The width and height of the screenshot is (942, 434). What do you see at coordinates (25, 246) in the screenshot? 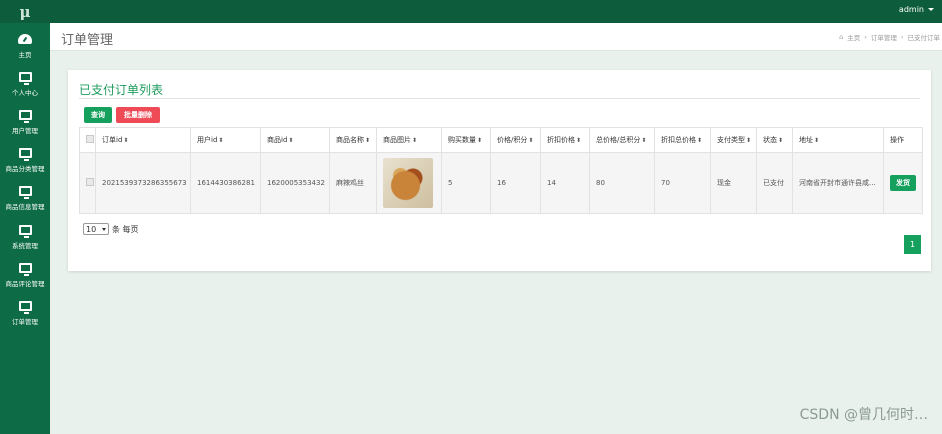
I see `sidebar-item-label: 系统管理` at bounding box center [25, 246].